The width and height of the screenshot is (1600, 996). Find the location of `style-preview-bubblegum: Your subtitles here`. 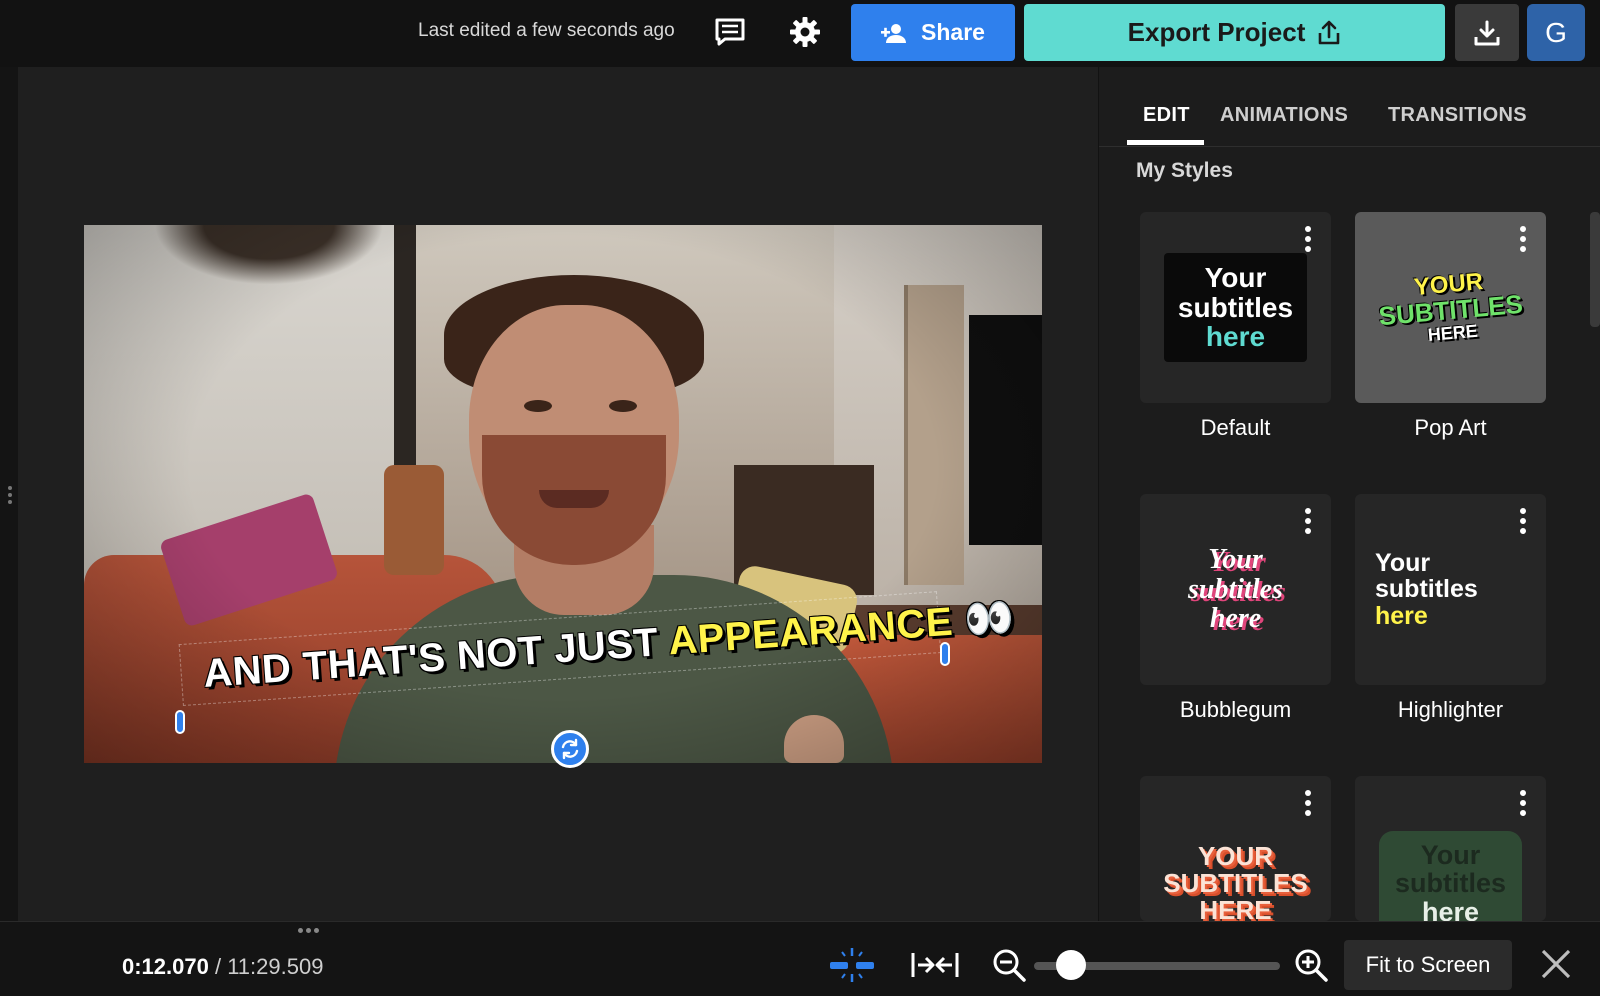

style-preview-bubblegum: Your subtitles here is located at coordinates (1235, 589).